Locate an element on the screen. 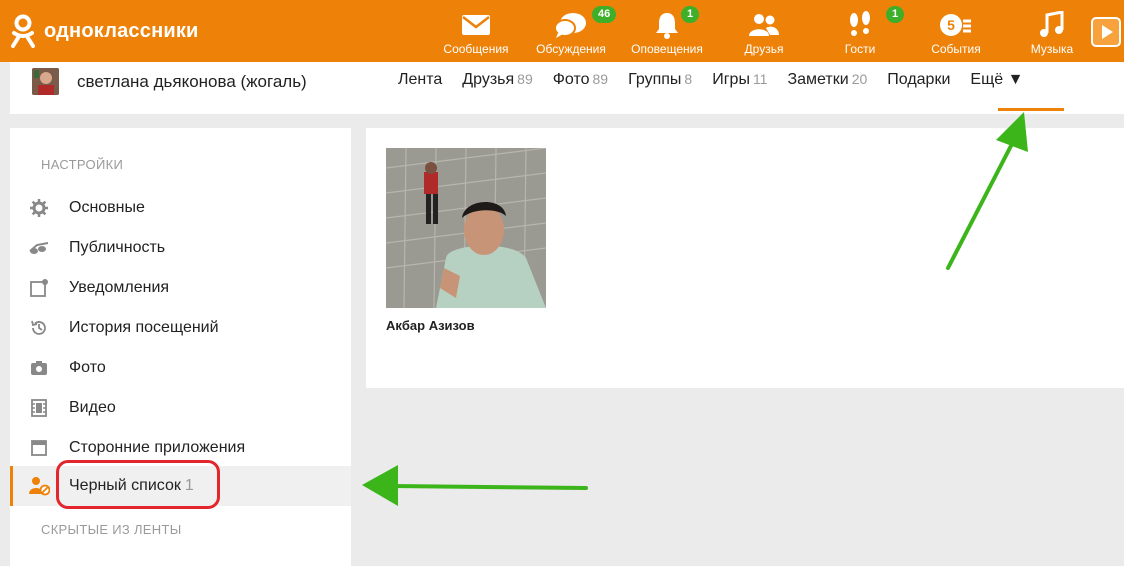 The image size is (1124, 566). blocked-user-name: Акбар Азизов is located at coordinates (430, 325).